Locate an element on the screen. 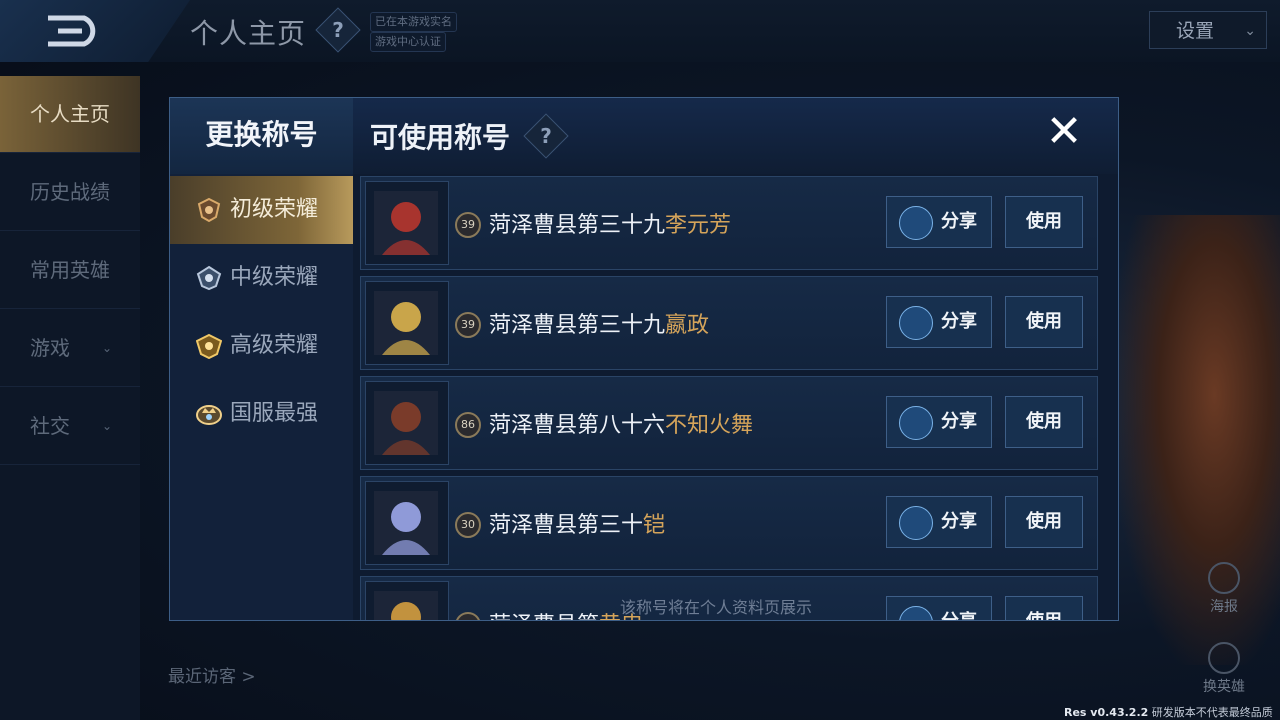 Image resolution: width=1280 pixels, height=720 pixels. top-bar: 个人主页 ? 已在本游戏实名 游戏中心认证 设置 ⌄ is located at coordinates (640, 31).